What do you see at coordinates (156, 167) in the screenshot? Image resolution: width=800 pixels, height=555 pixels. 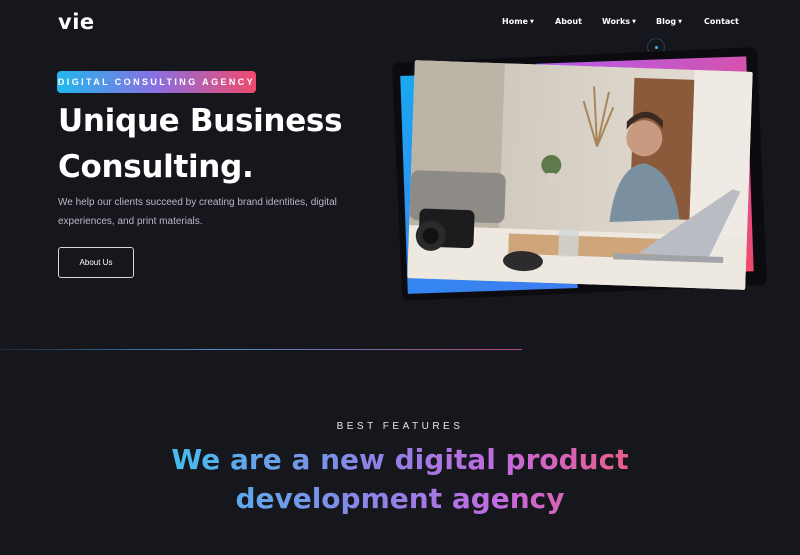 I see `hero-title-line2: Consulting.` at bounding box center [156, 167].